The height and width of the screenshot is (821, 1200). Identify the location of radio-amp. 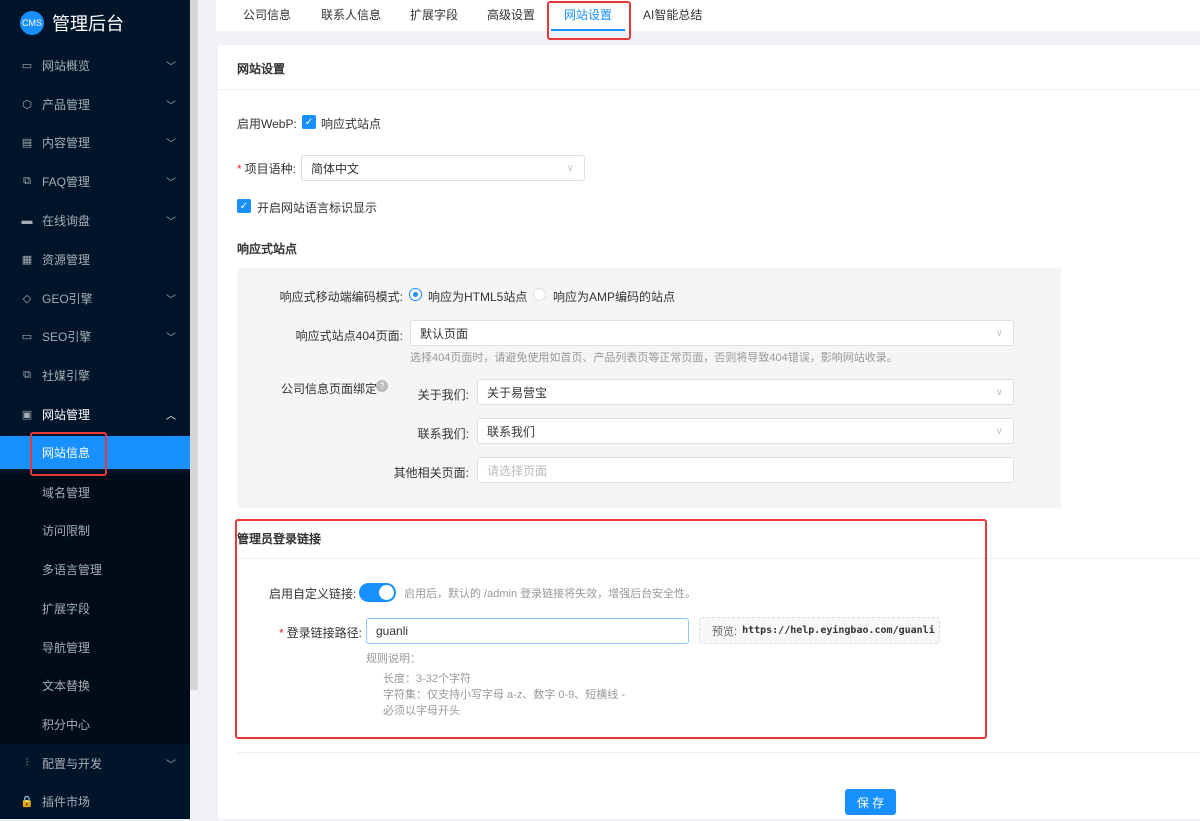
(539, 294).